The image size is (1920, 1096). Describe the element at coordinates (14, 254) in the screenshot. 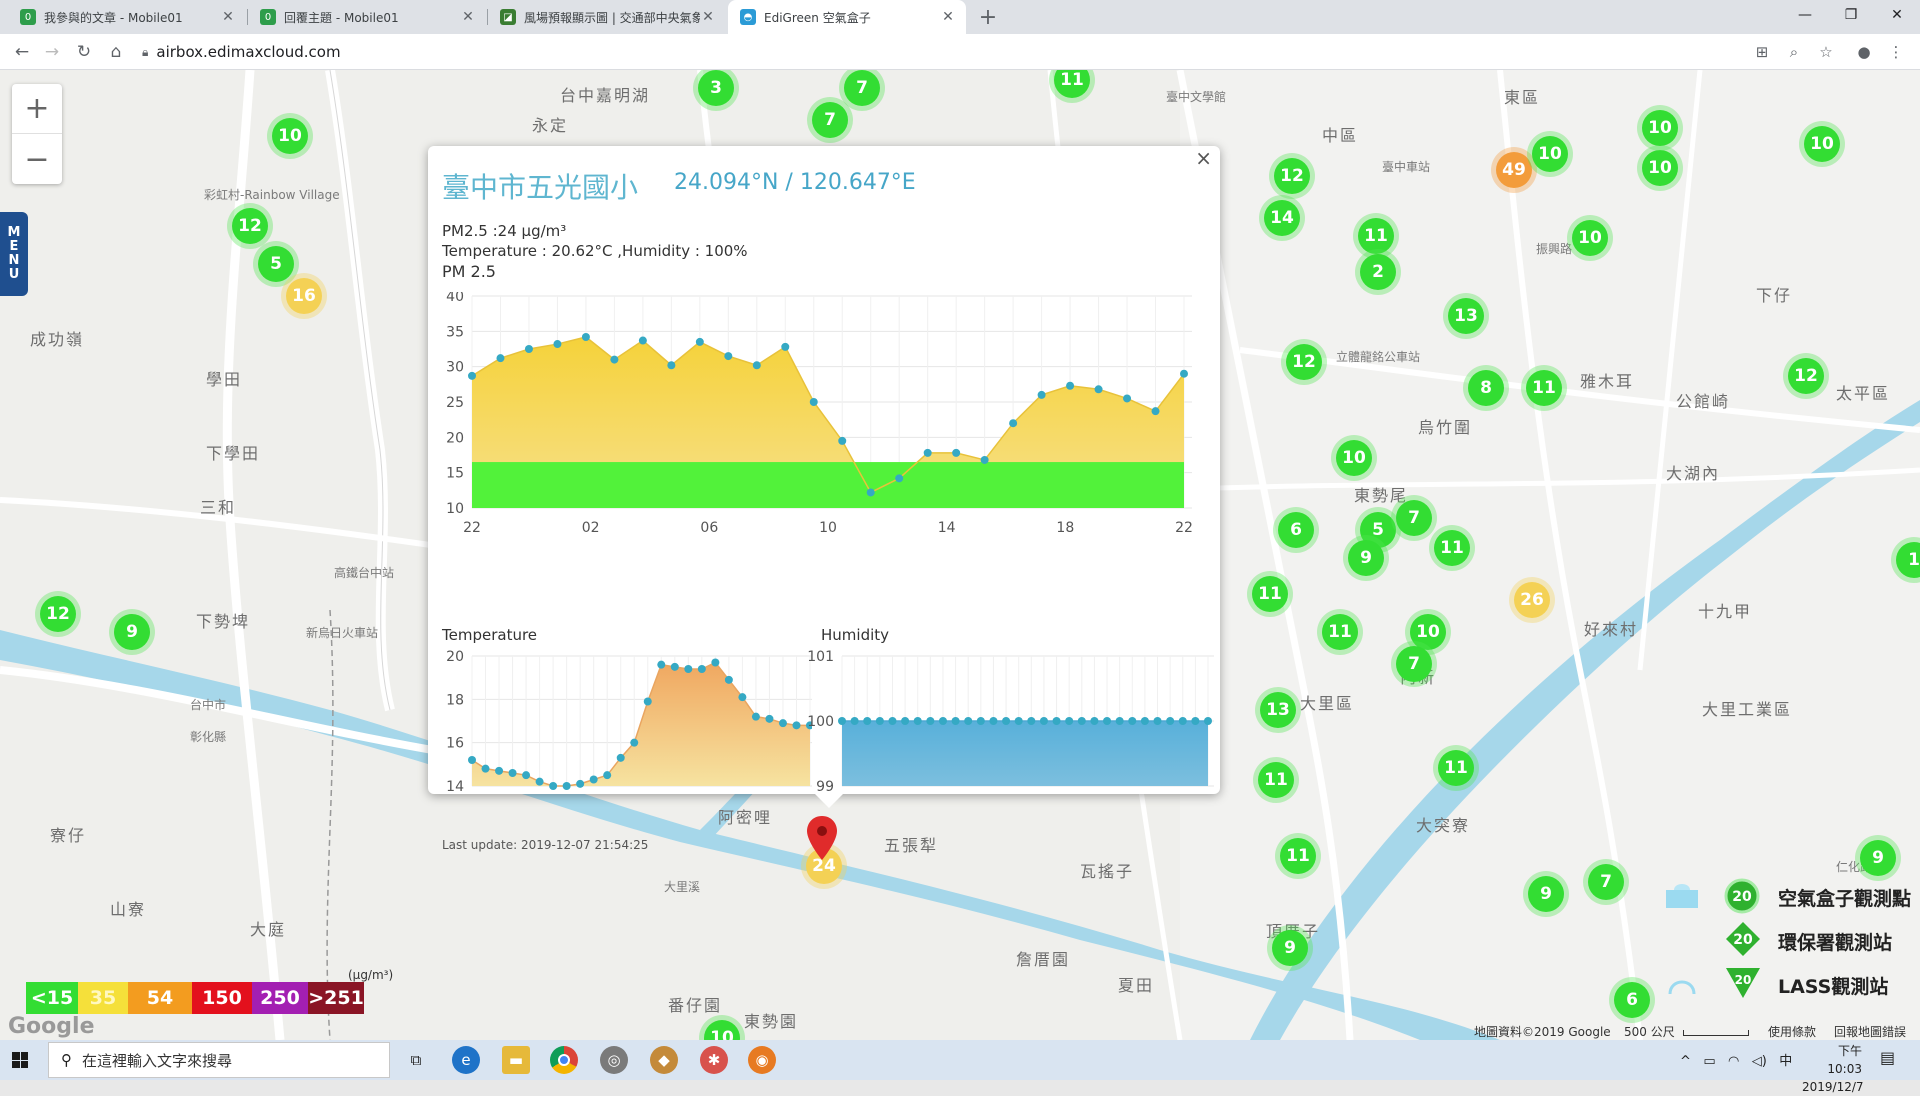

I see `menu-tab: M E N U` at that location.